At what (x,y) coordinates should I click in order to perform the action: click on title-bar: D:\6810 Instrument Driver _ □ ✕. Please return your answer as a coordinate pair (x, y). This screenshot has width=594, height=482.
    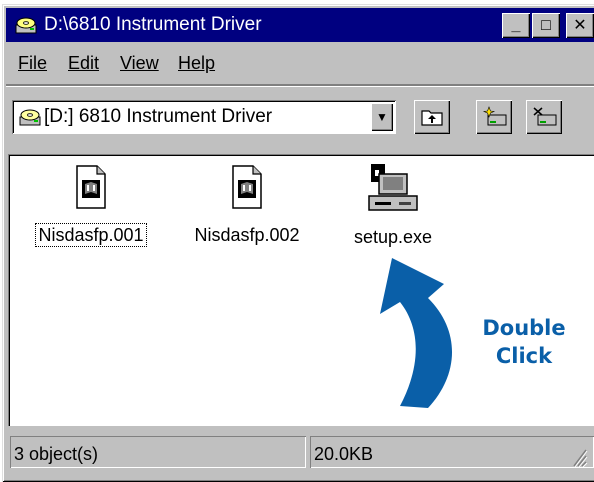
    Looking at the image, I should click on (300, 25).